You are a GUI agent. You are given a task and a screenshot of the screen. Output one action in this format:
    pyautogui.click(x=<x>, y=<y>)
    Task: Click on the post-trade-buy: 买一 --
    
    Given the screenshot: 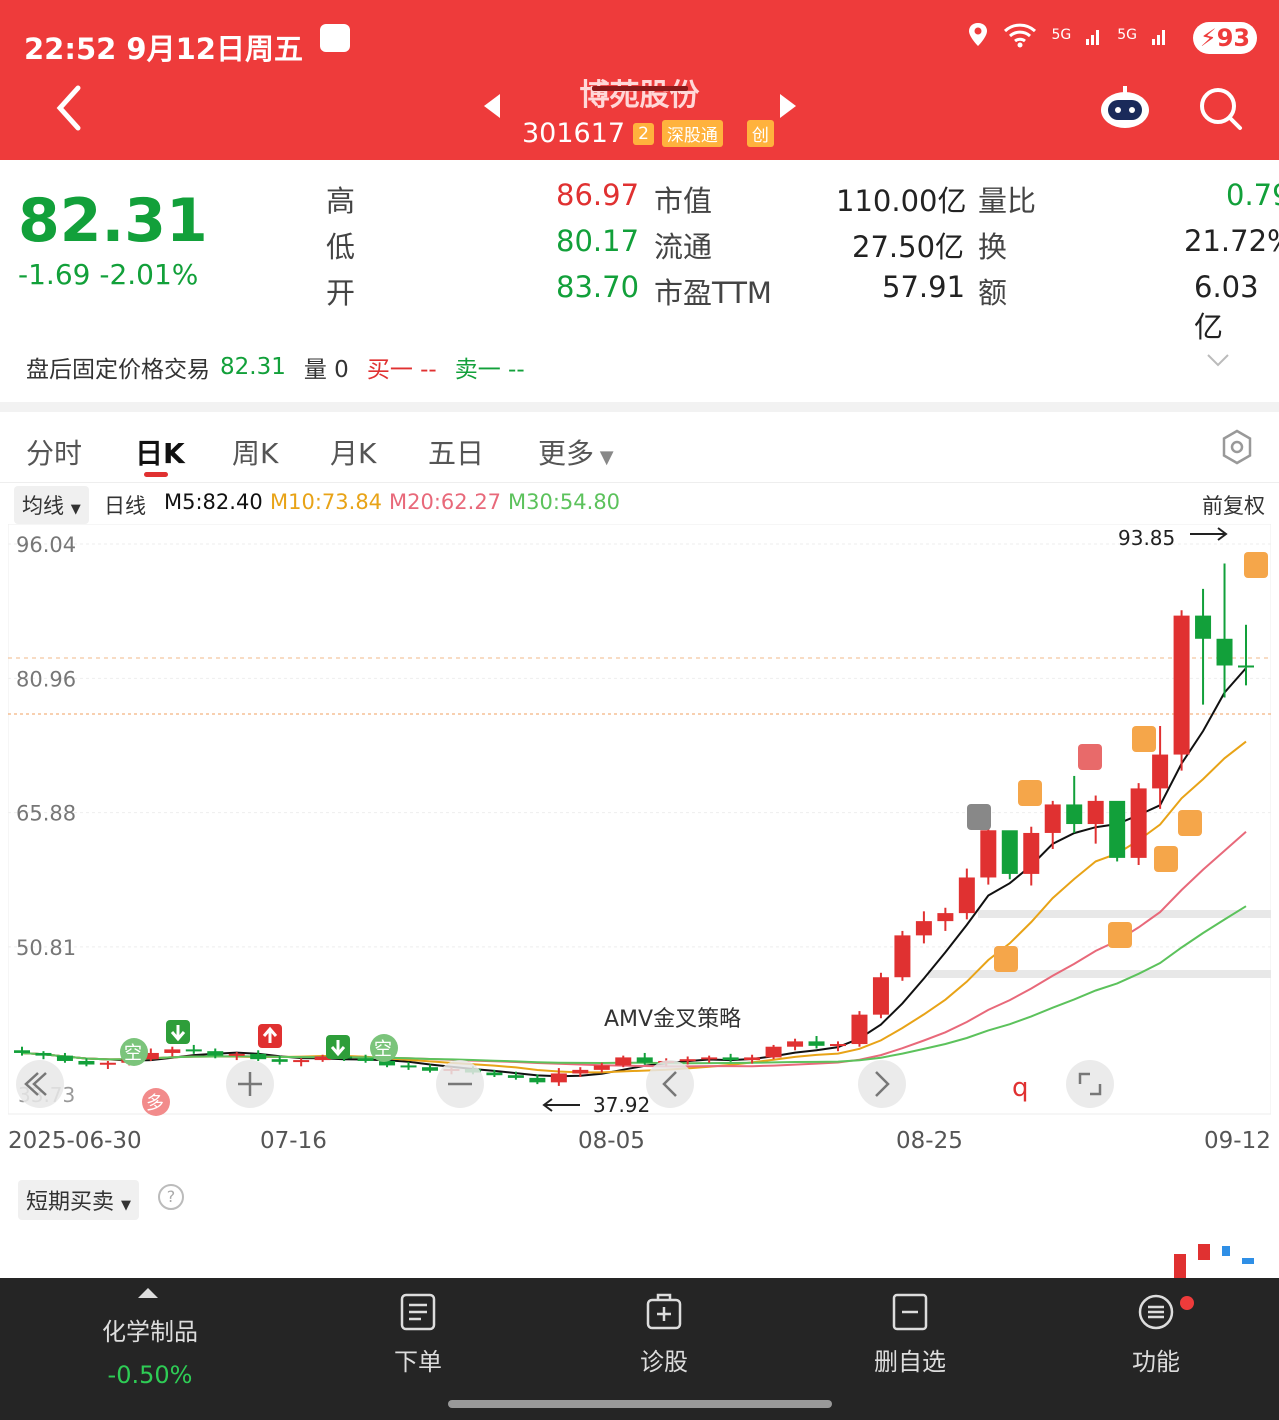 What is the action you would take?
    pyautogui.click(x=401, y=370)
    